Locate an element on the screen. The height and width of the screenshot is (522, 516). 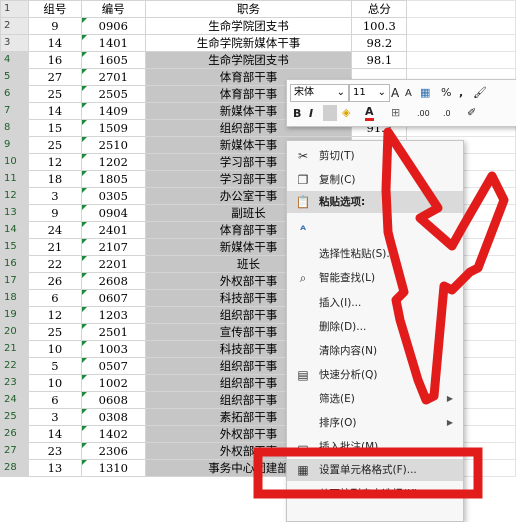
menu-item-clear: 清除内容(N) is located at coordinates (375, 351).